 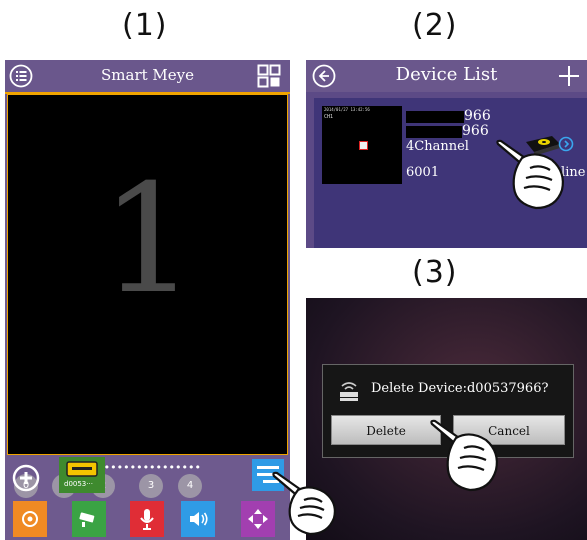 I want to click on speaker-icon, so click(x=199, y=519).